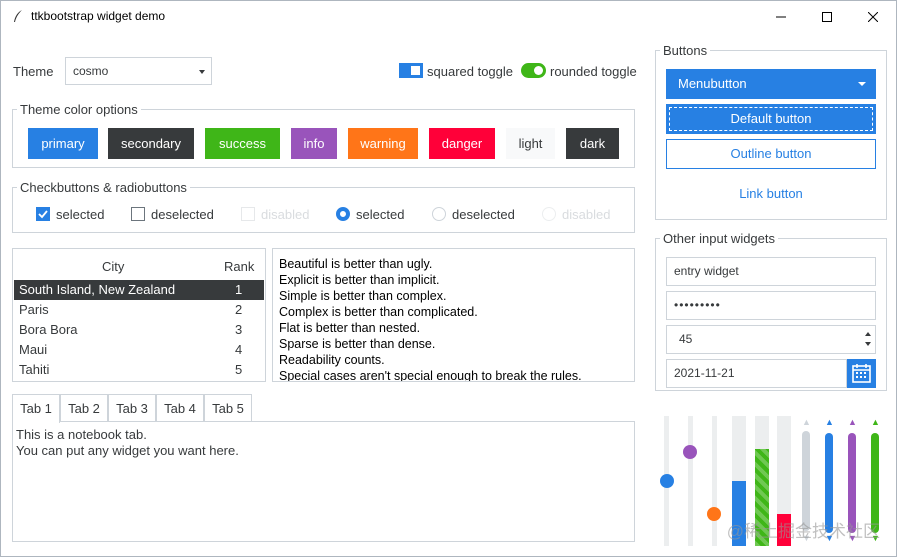 Image resolution: width=897 pixels, height=557 pixels. Describe the element at coordinates (98, 16) in the screenshot. I see `window-title: ttkbootstrap widget demo` at that location.